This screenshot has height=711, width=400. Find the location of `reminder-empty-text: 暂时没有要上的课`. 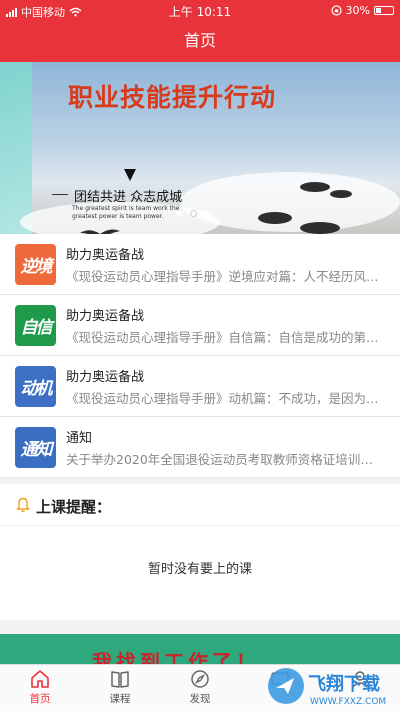

reminder-empty-text: 暂时没有要上的课 is located at coordinates (199, 569).